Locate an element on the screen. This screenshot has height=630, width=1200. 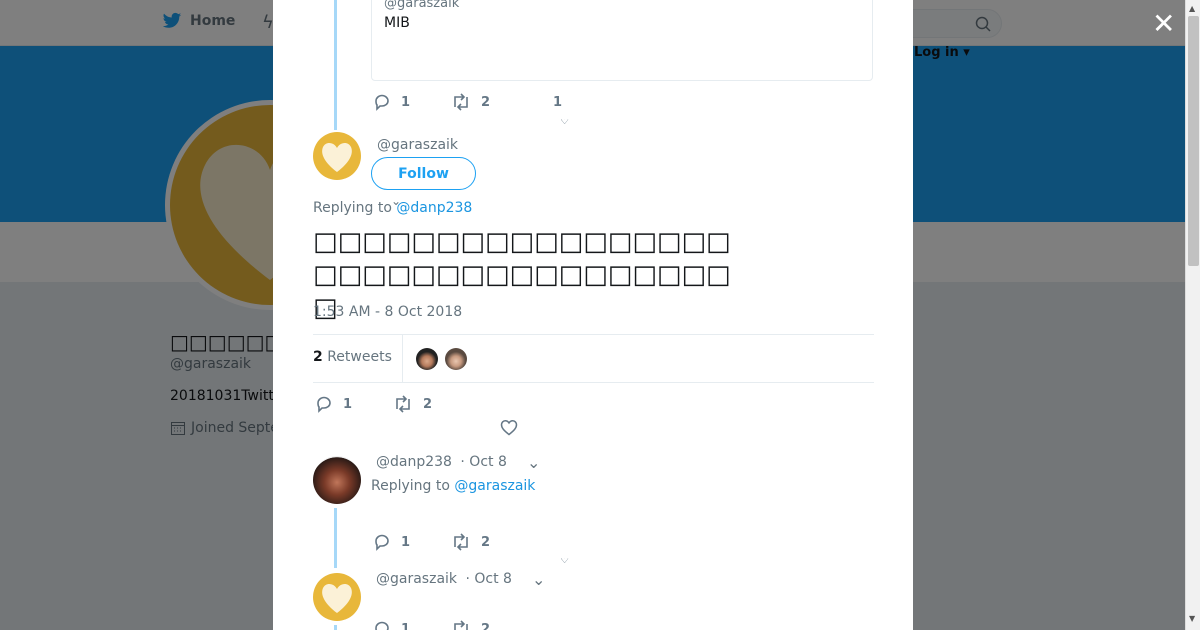
retweet-stat-label: Retweets is located at coordinates (359, 357).